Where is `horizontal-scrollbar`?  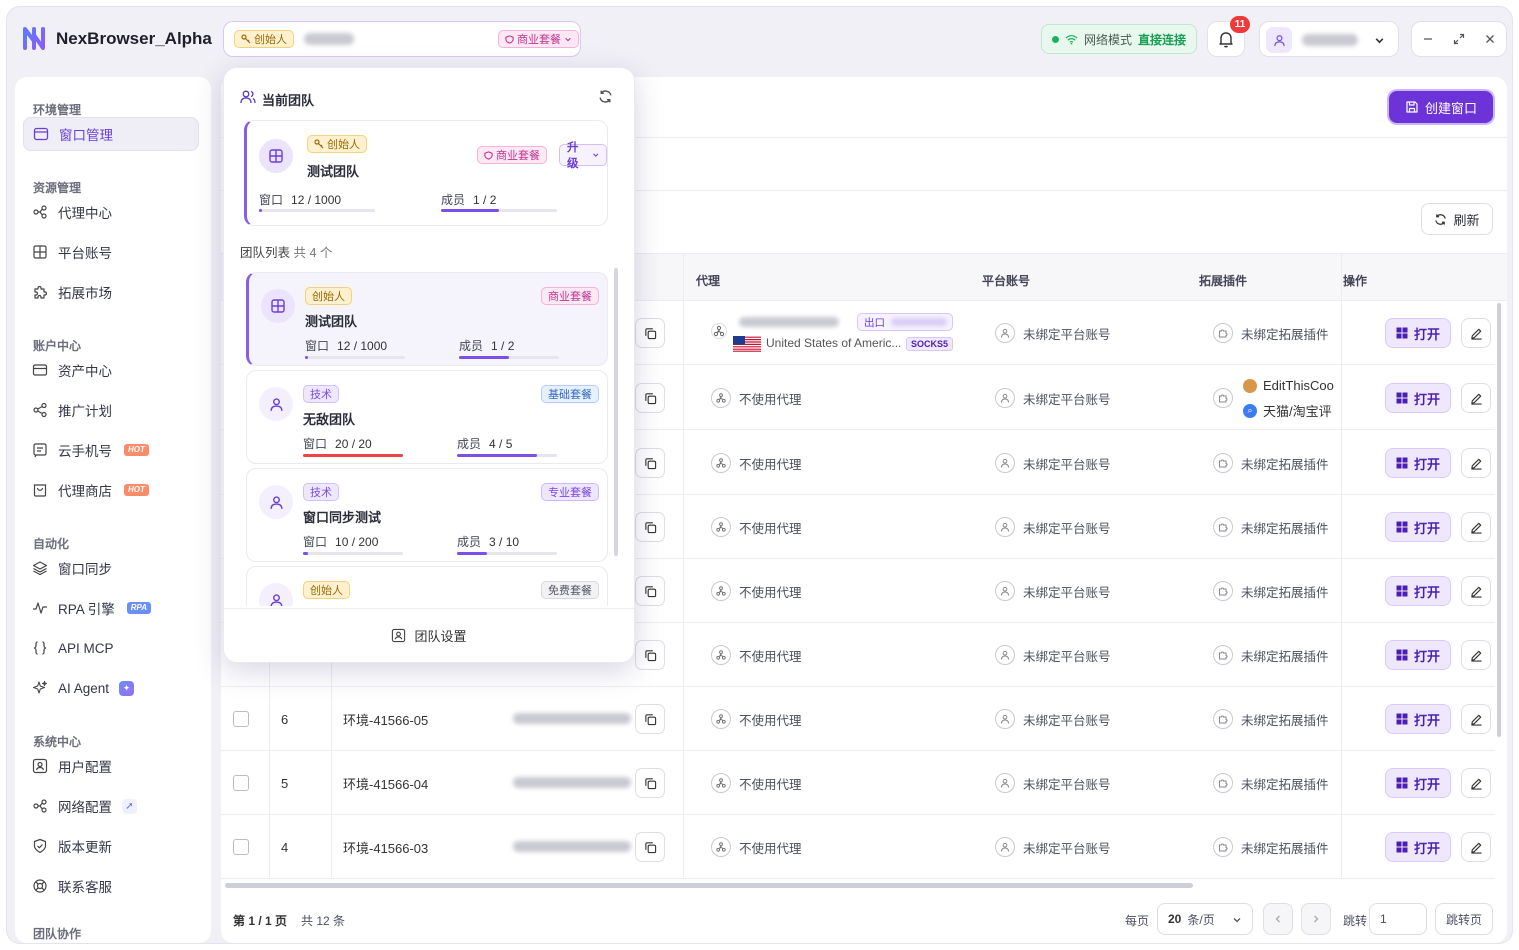 horizontal-scrollbar is located at coordinates (709, 885).